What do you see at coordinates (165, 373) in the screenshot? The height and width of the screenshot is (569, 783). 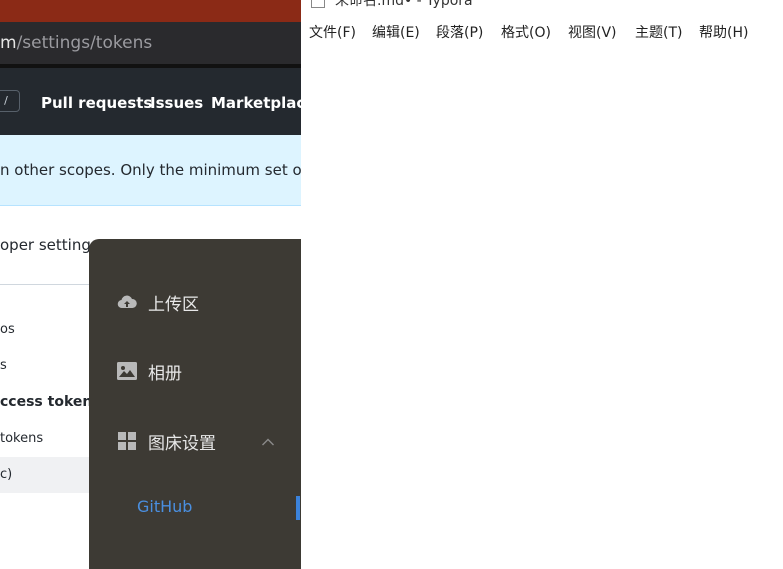 I see `menu-label: 相册` at bounding box center [165, 373].